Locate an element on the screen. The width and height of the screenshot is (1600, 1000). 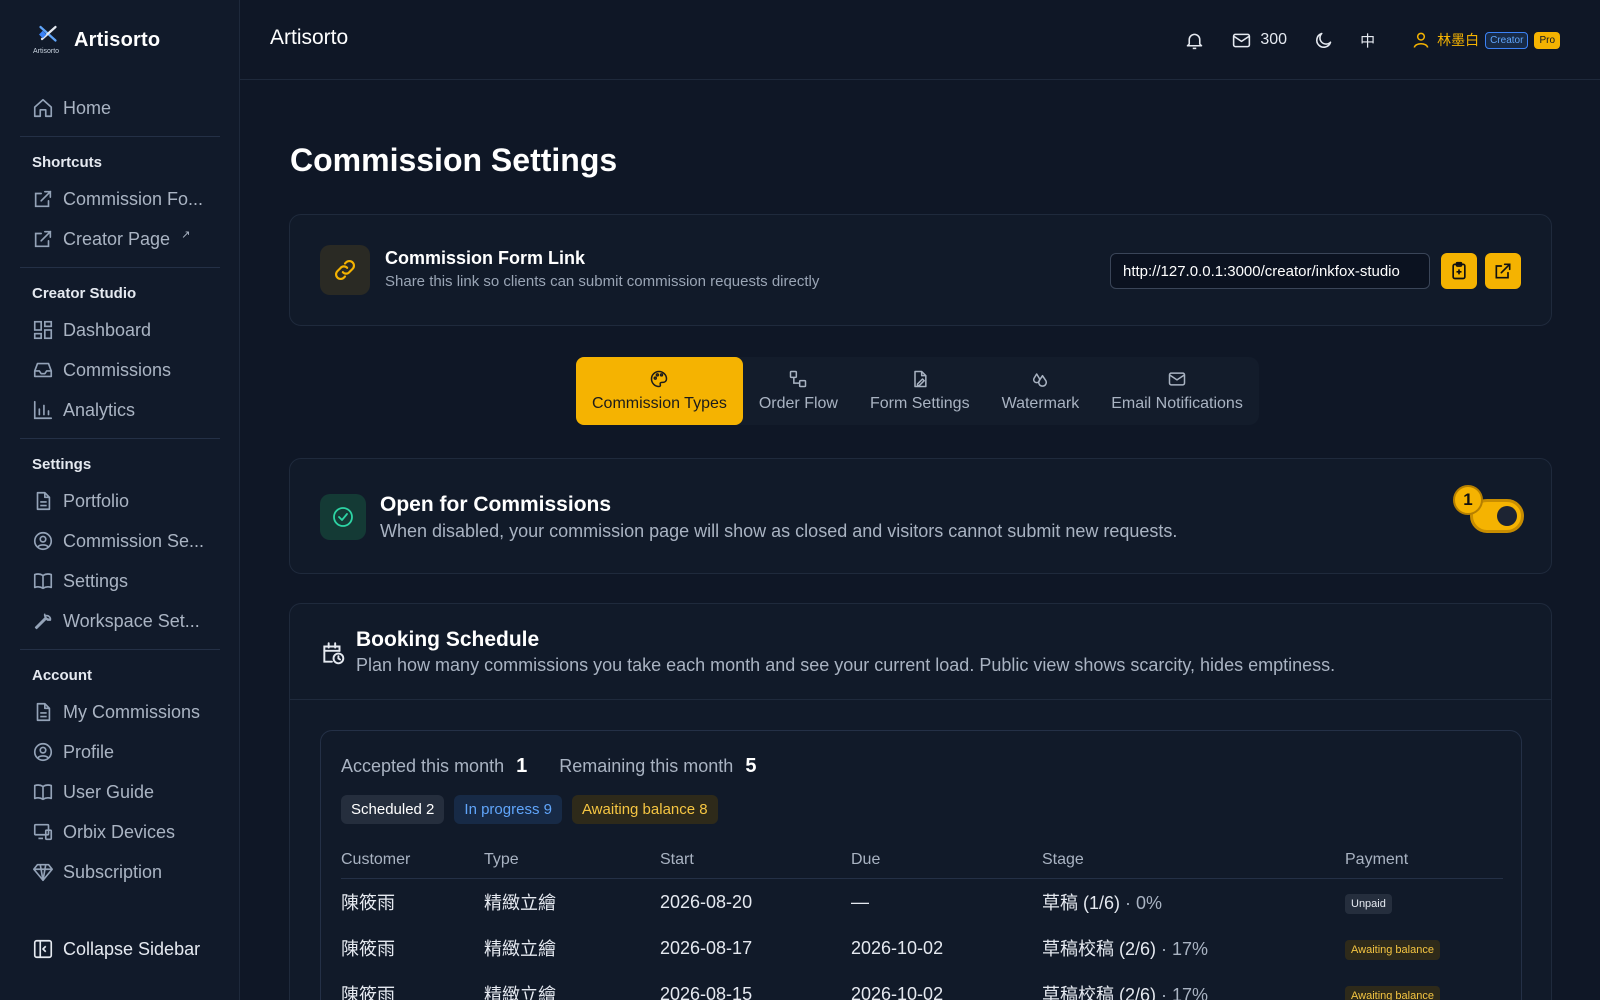
collapse-sidebar-button: Collapse Sidebar is located at coordinates (120, 949).